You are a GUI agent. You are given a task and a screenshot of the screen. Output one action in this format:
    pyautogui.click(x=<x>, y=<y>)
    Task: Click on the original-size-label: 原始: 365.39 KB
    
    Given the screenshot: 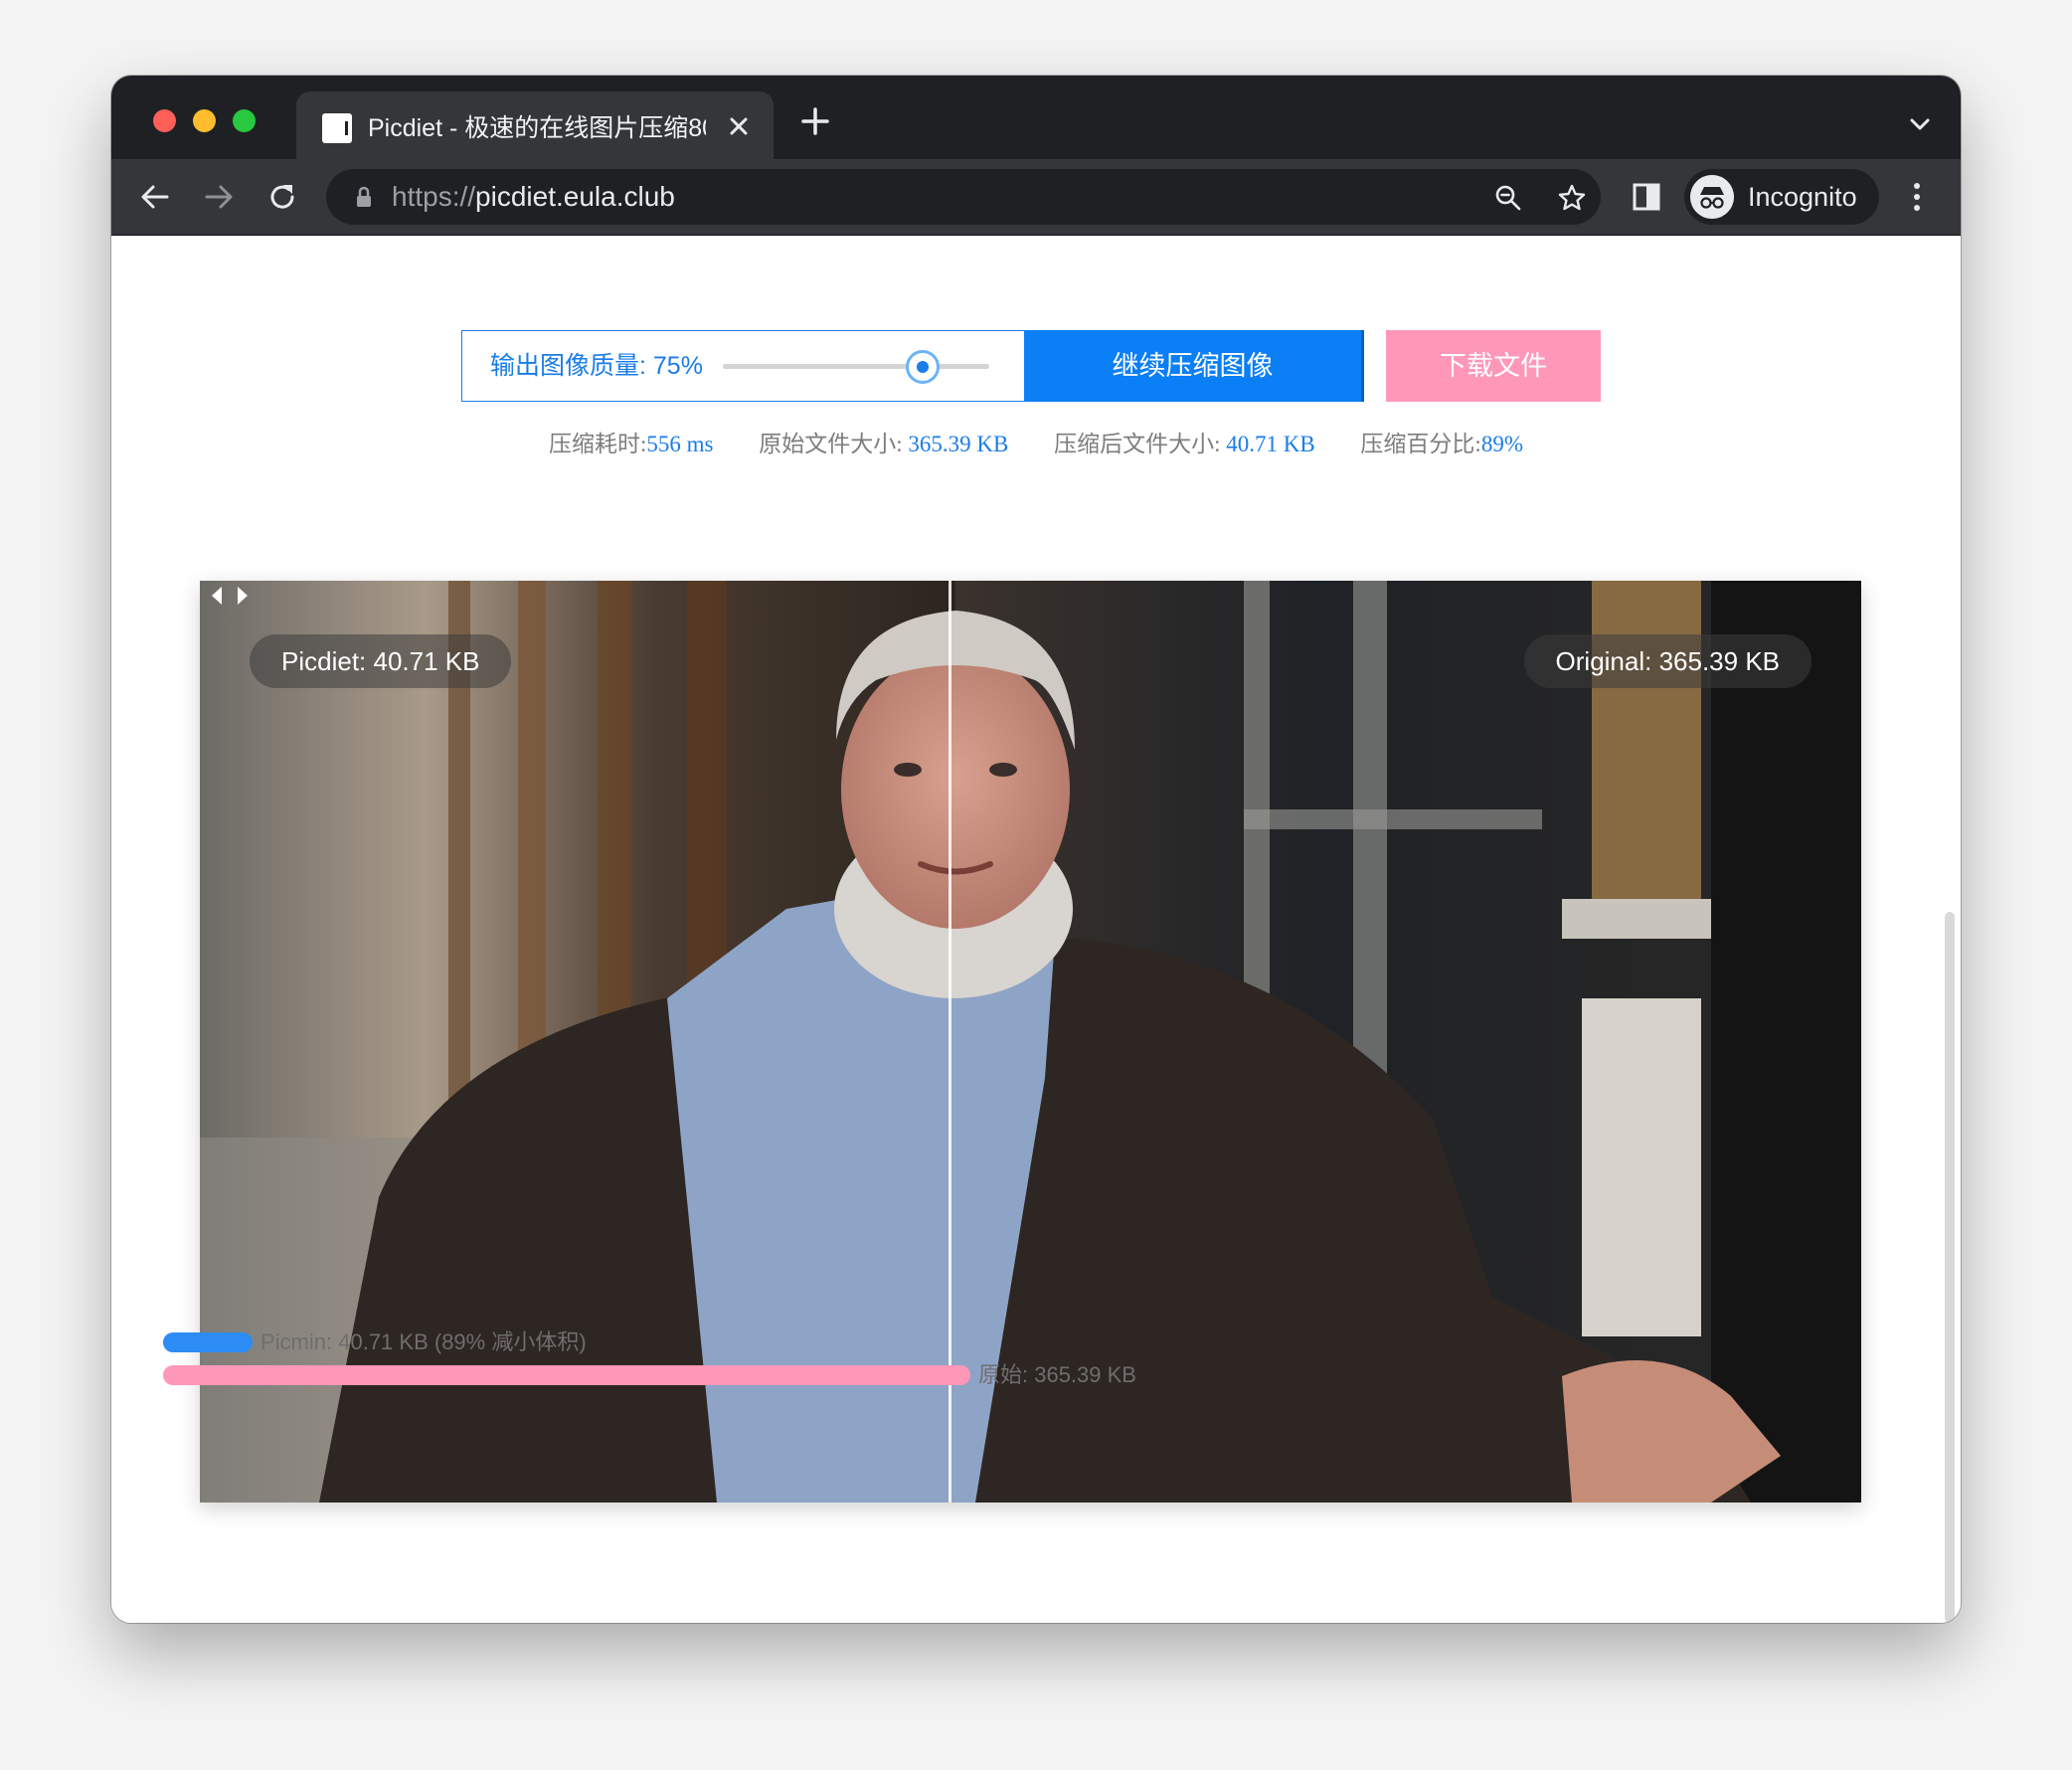 What is the action you would take?
    pyautogui.click(x=1057, y=1374)
    